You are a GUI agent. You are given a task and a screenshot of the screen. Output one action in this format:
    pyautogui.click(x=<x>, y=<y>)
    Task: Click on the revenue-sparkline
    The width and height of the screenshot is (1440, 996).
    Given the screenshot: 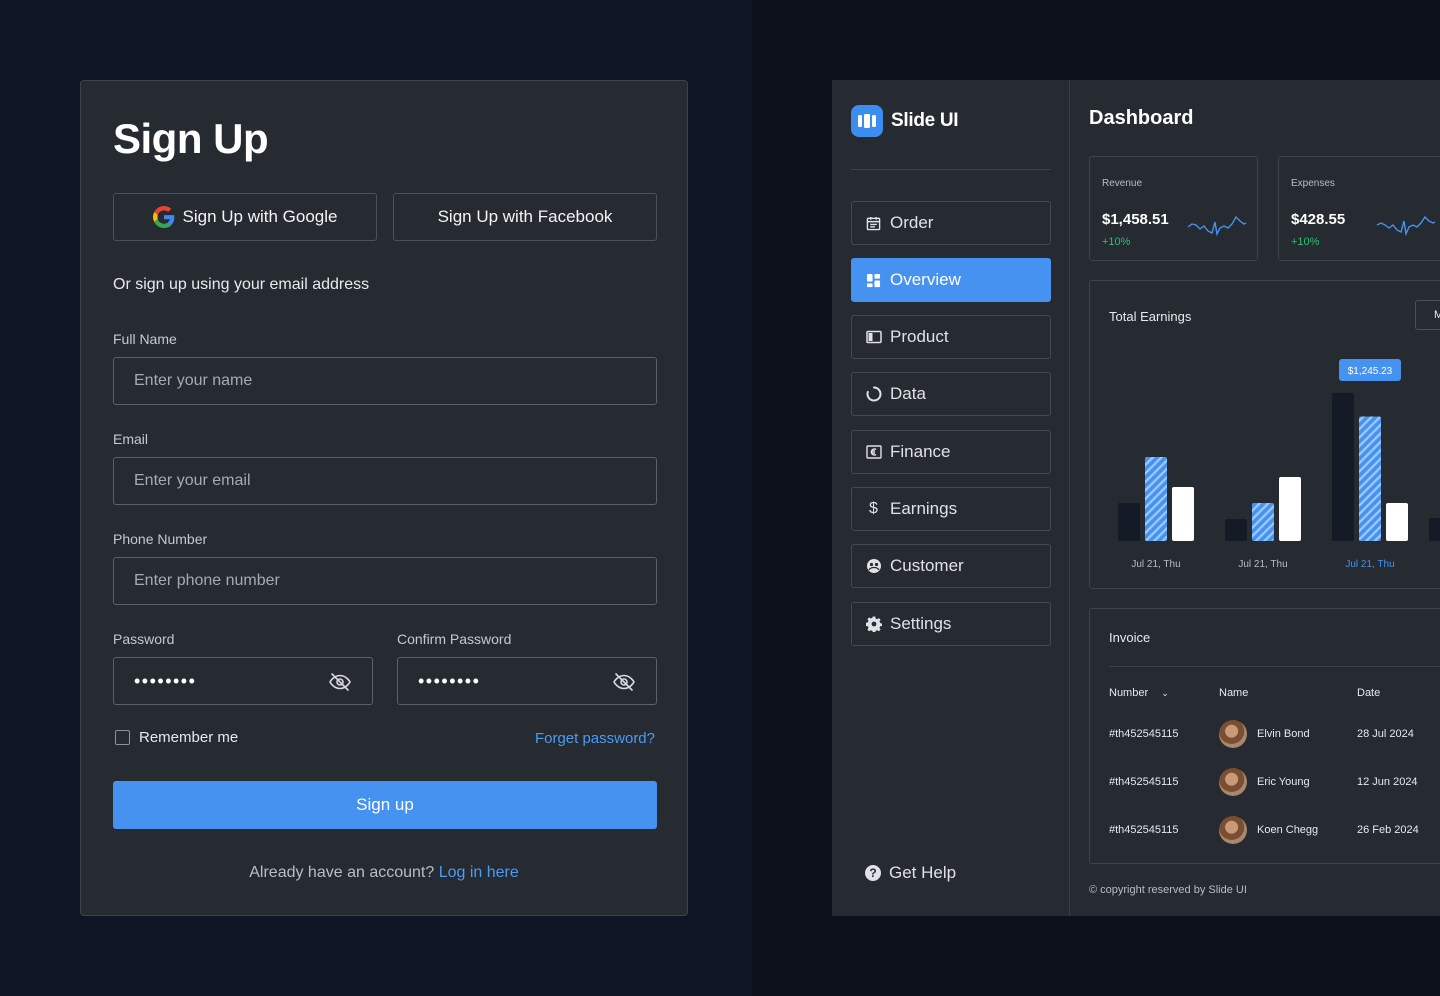 What is the action you would take?
    pyautogui.click(x=1217, y=226)
    